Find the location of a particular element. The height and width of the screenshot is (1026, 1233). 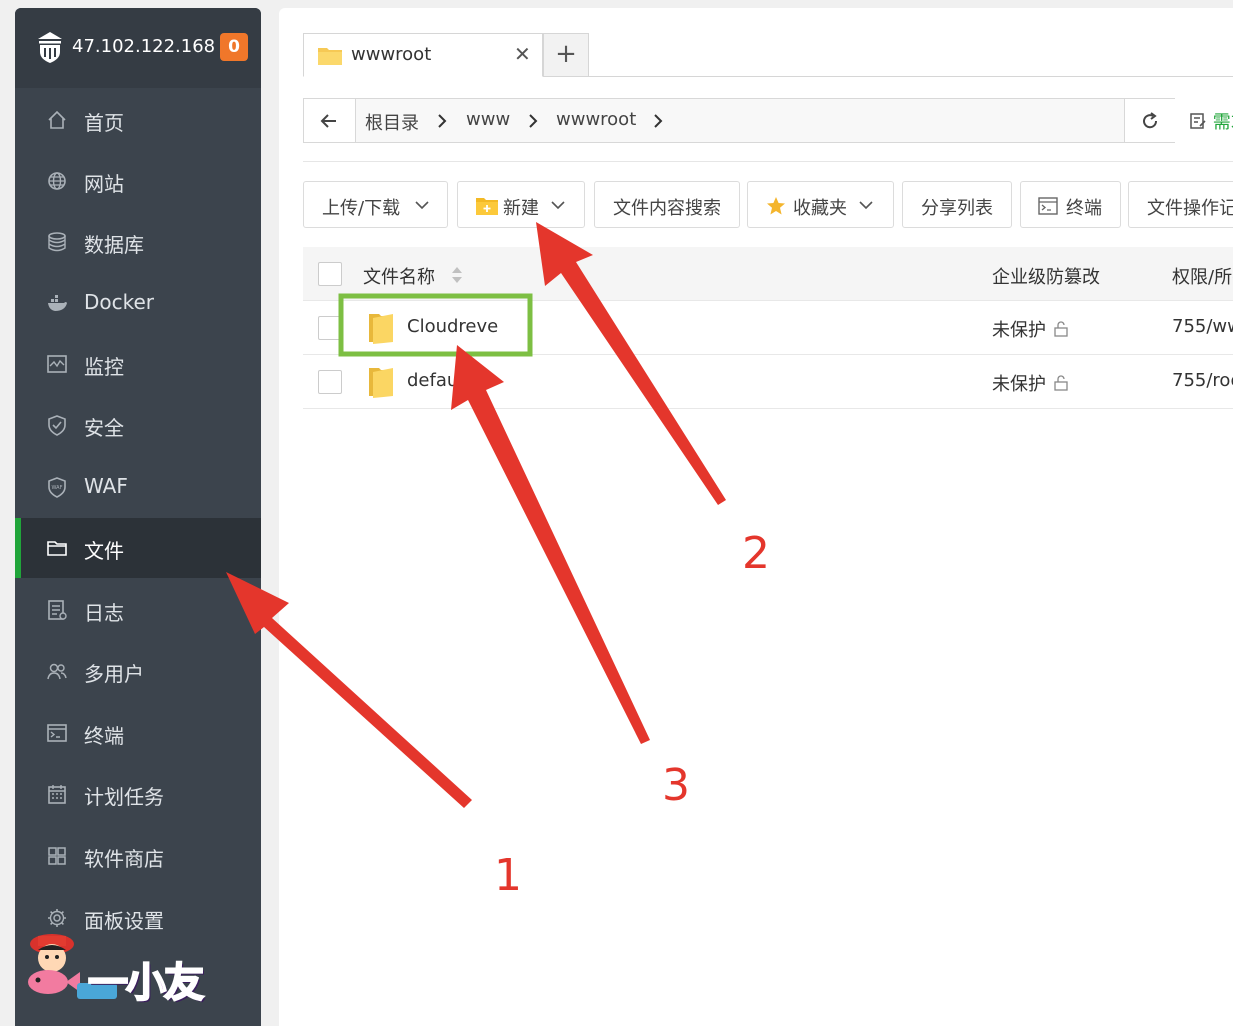

col-permission: 权限/所有者 is located at coordinates (1202, 276).